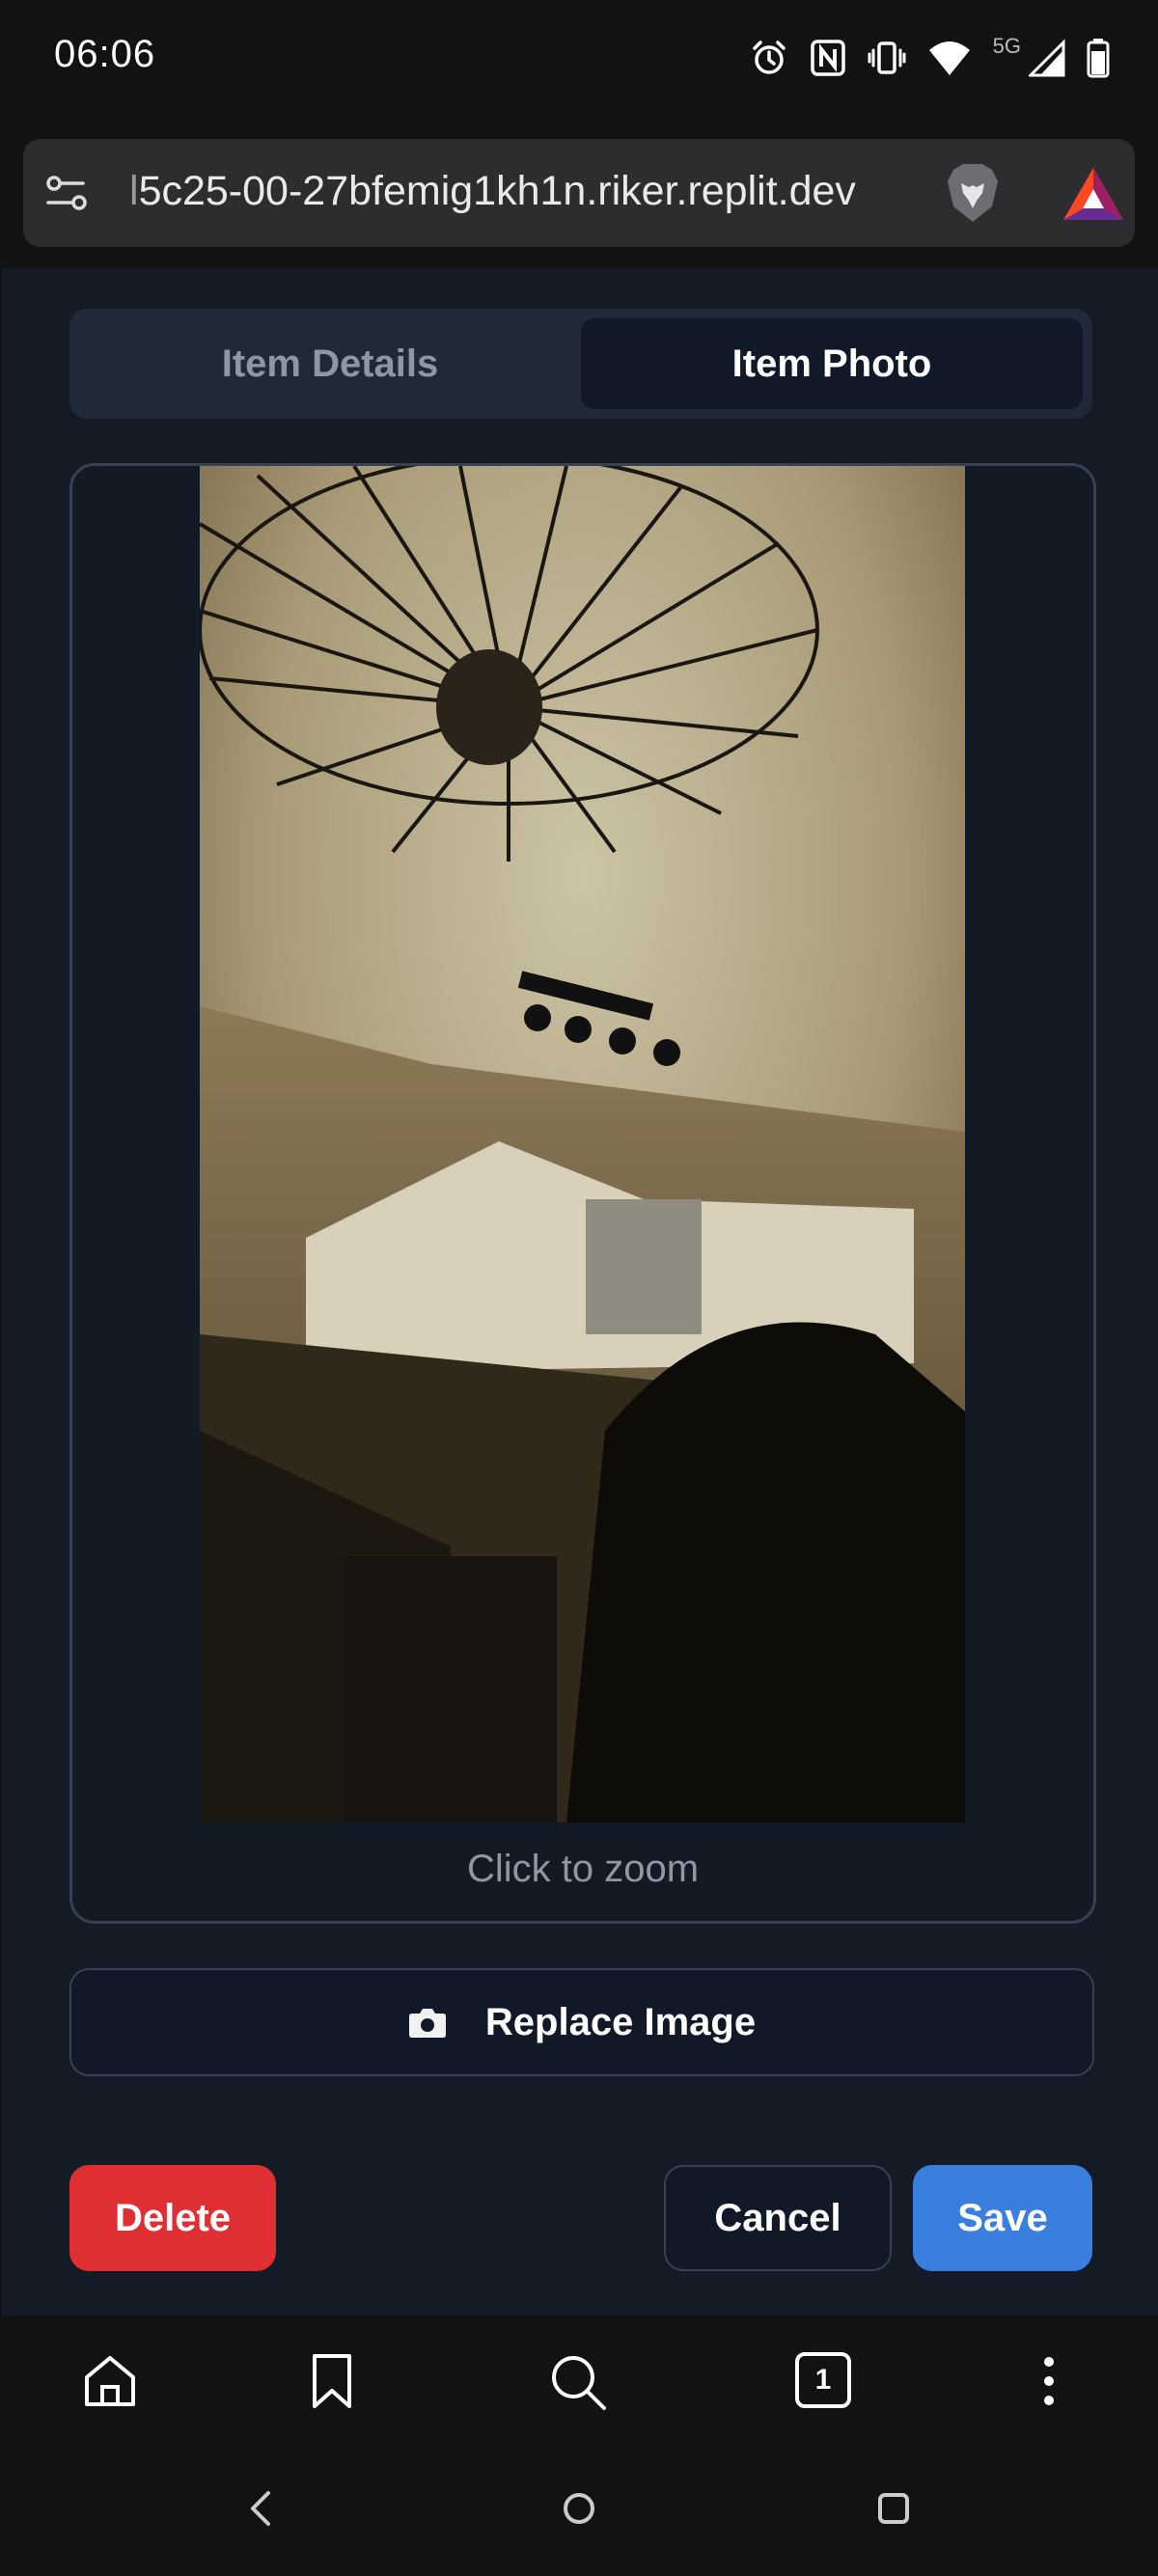  Describe the element at coordinates (769, 58) in the screenshot. I see `alarm-icon` at that location.